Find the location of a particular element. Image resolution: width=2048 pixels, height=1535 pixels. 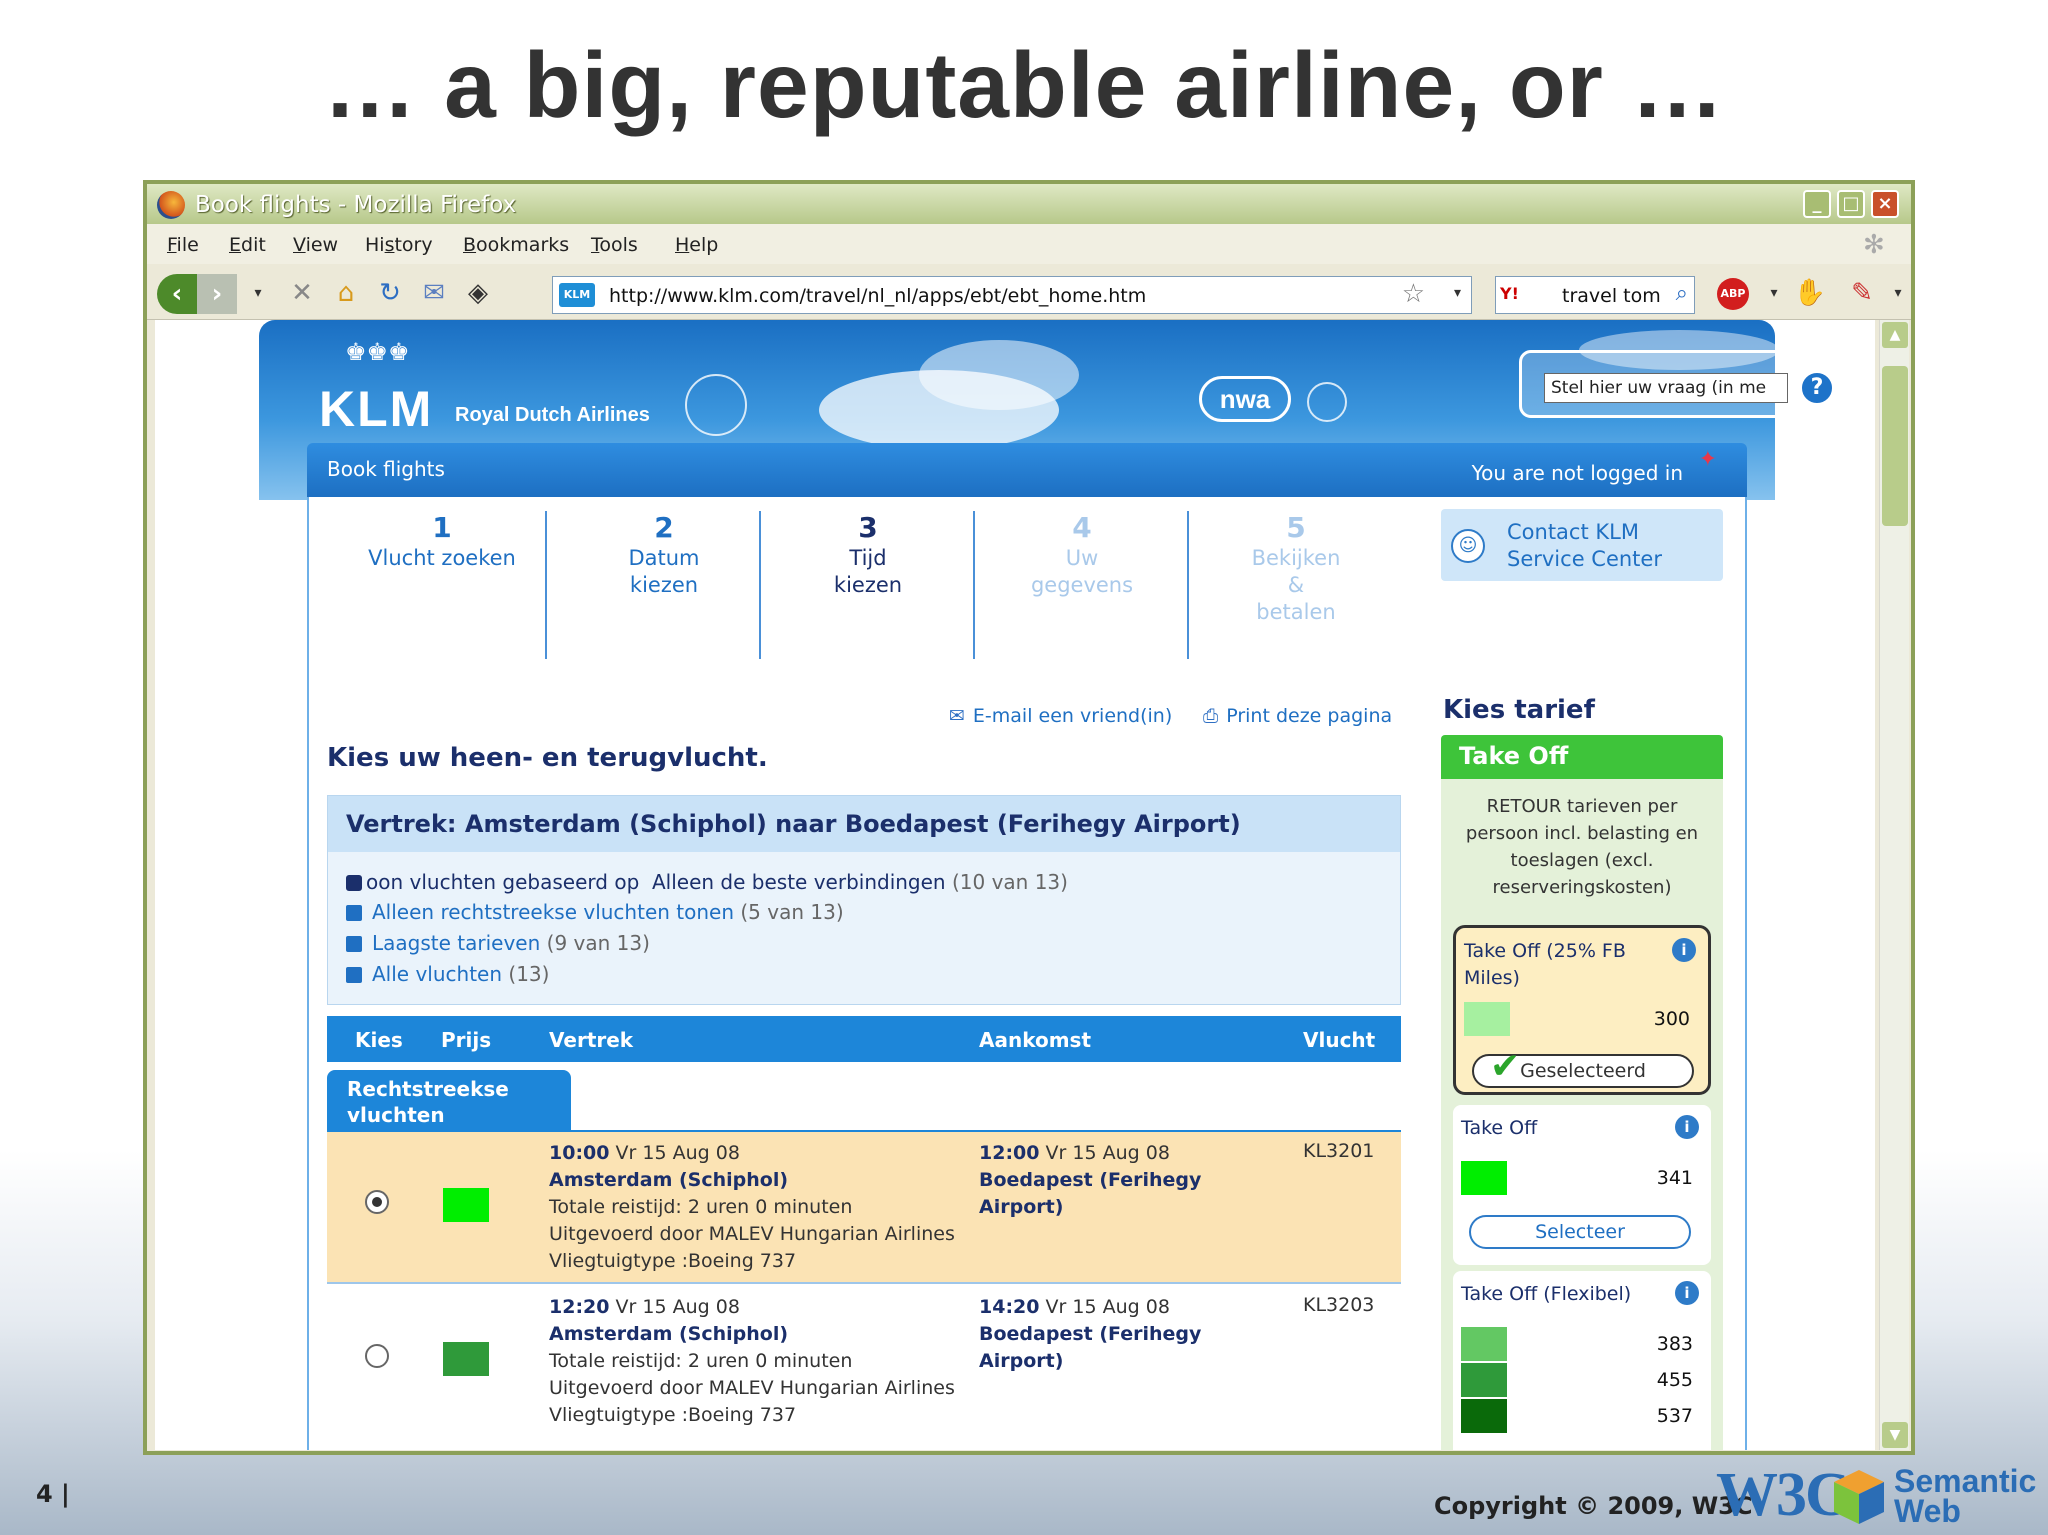

scroll-down-button: ▼ is located at coordinates (1895, 1435).